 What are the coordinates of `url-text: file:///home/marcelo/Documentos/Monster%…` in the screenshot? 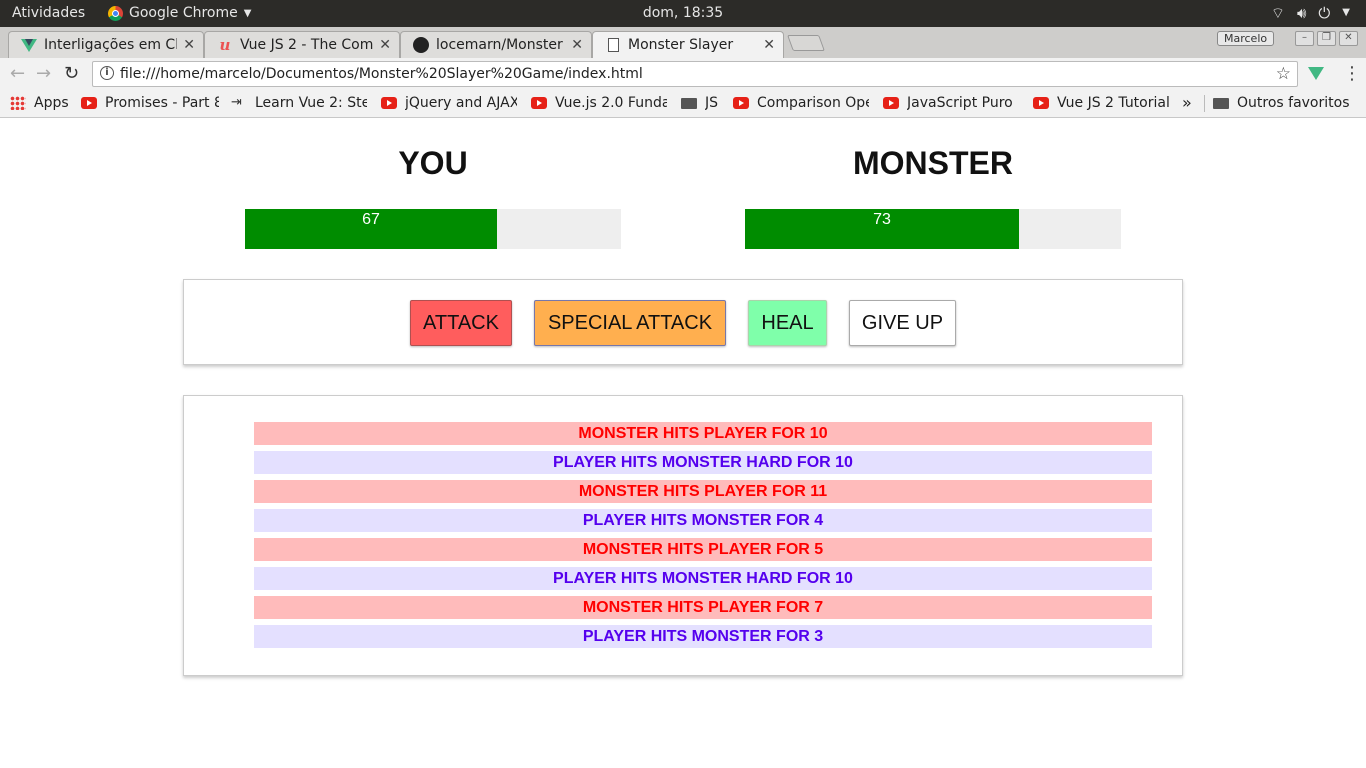 It's located at (381, 74).